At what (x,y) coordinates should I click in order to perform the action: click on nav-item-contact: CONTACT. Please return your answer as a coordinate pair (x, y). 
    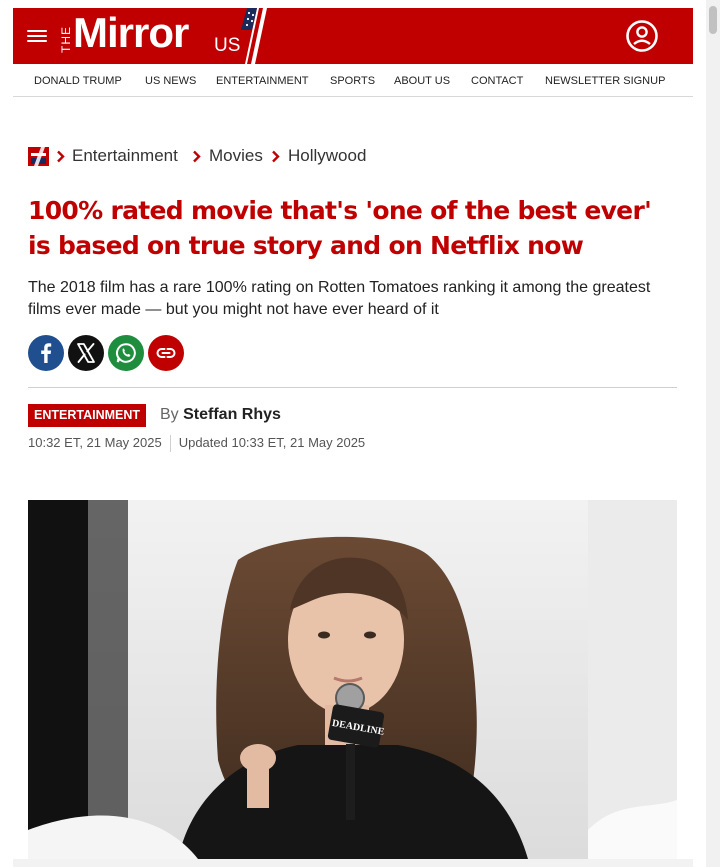
    Looking at the image, I should click on (497, 81).